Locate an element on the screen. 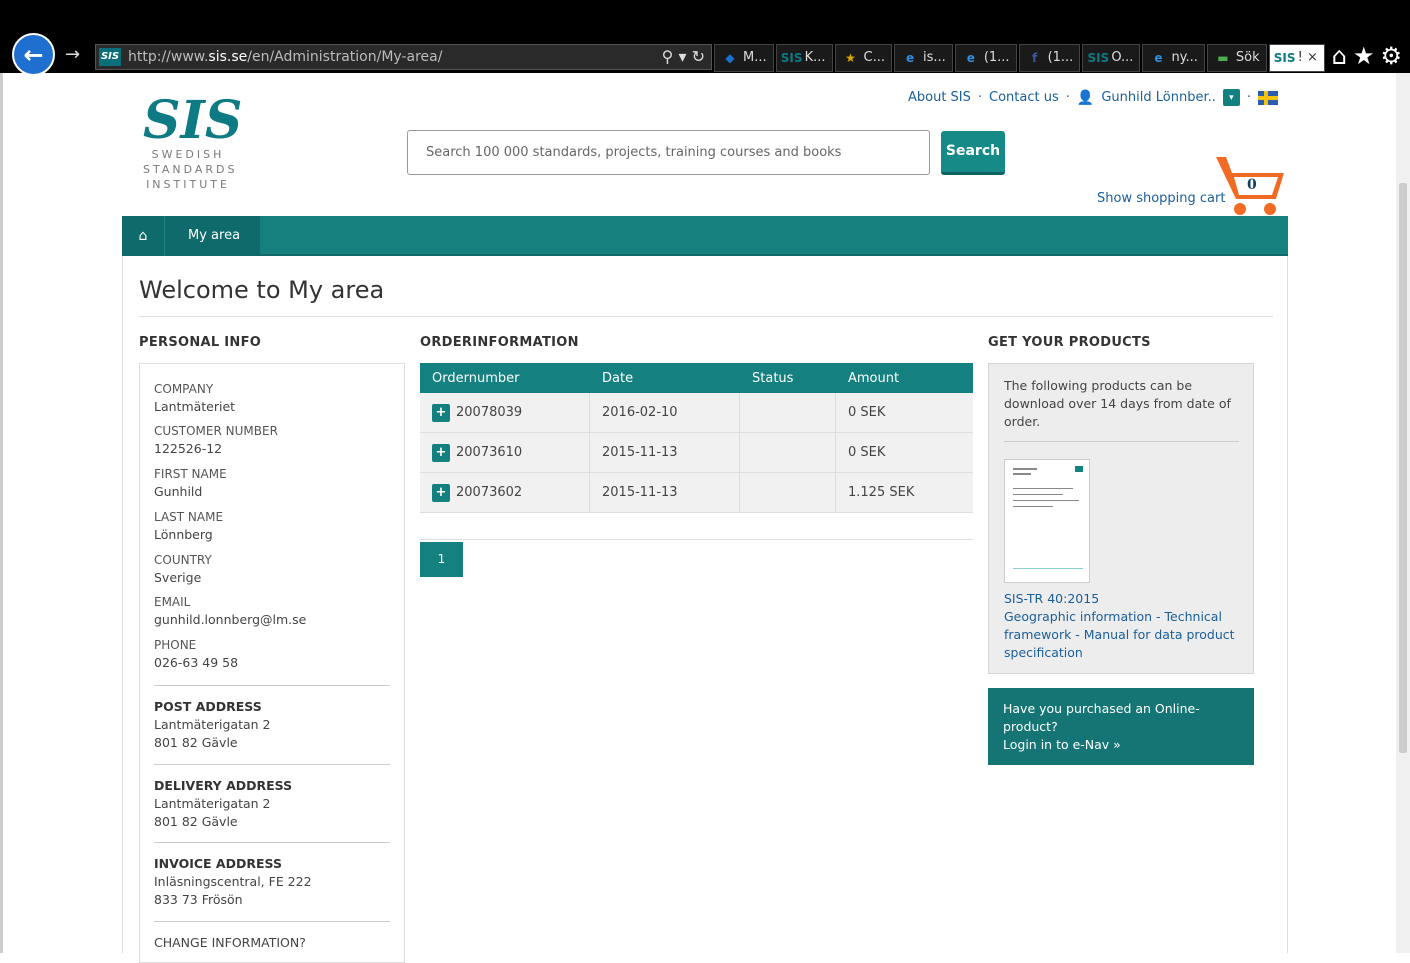 This screenshot has height=963, width=1410. company-field: COMPANY Lantmäteriet is located at coordinates (195, 398).